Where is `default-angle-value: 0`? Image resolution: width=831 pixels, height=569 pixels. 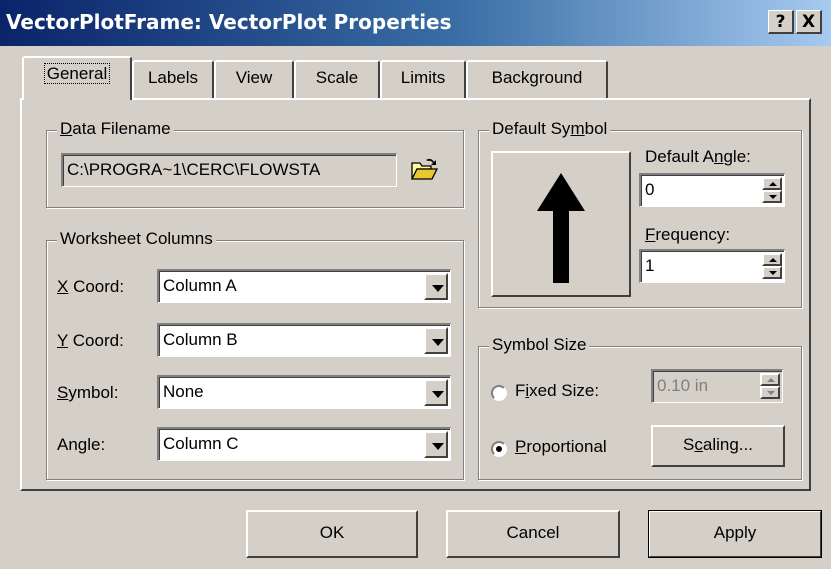
default-angle-value: 0 is located at coordinates (650, 189).